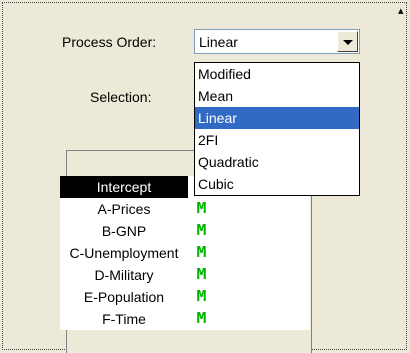  I want to click on dropdown-option-linear: Linear, so click(277, 118).